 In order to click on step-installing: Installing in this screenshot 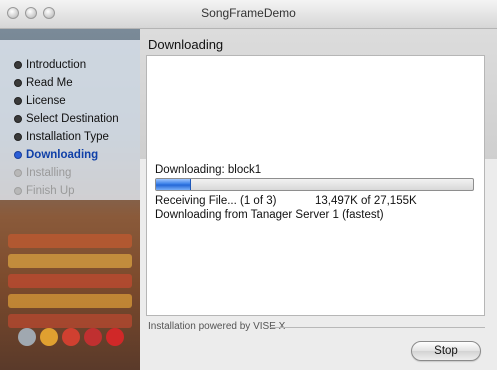, I will do `click(66, 173)`.